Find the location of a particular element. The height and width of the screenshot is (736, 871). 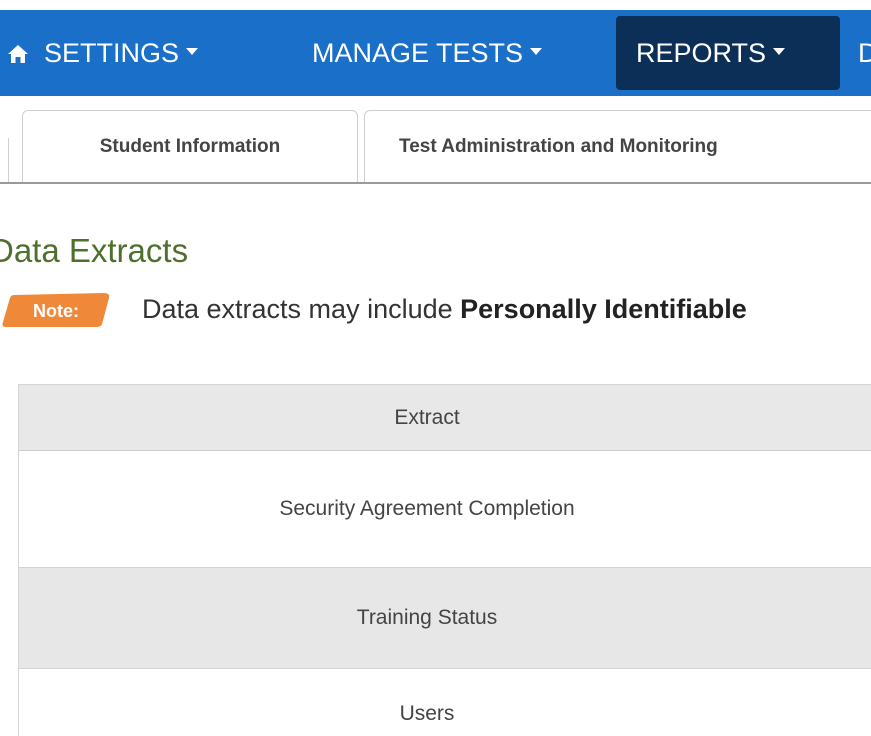

top-navbar: SETTINGS MANAGE TESTS REPORTS D is located at coordinates (435, 53).